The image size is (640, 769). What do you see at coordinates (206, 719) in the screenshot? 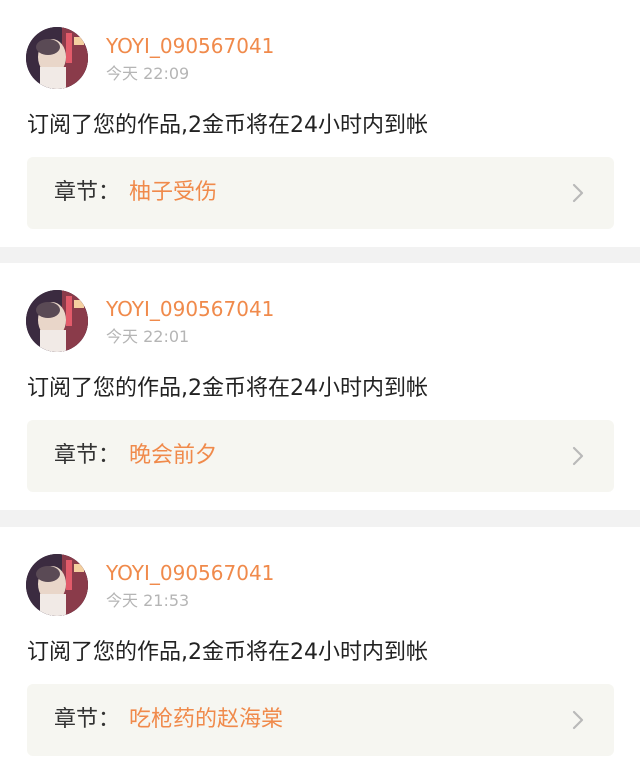
I see `chapter-title: 吃枪药的赵海棠` at bounding box center [206, 719].